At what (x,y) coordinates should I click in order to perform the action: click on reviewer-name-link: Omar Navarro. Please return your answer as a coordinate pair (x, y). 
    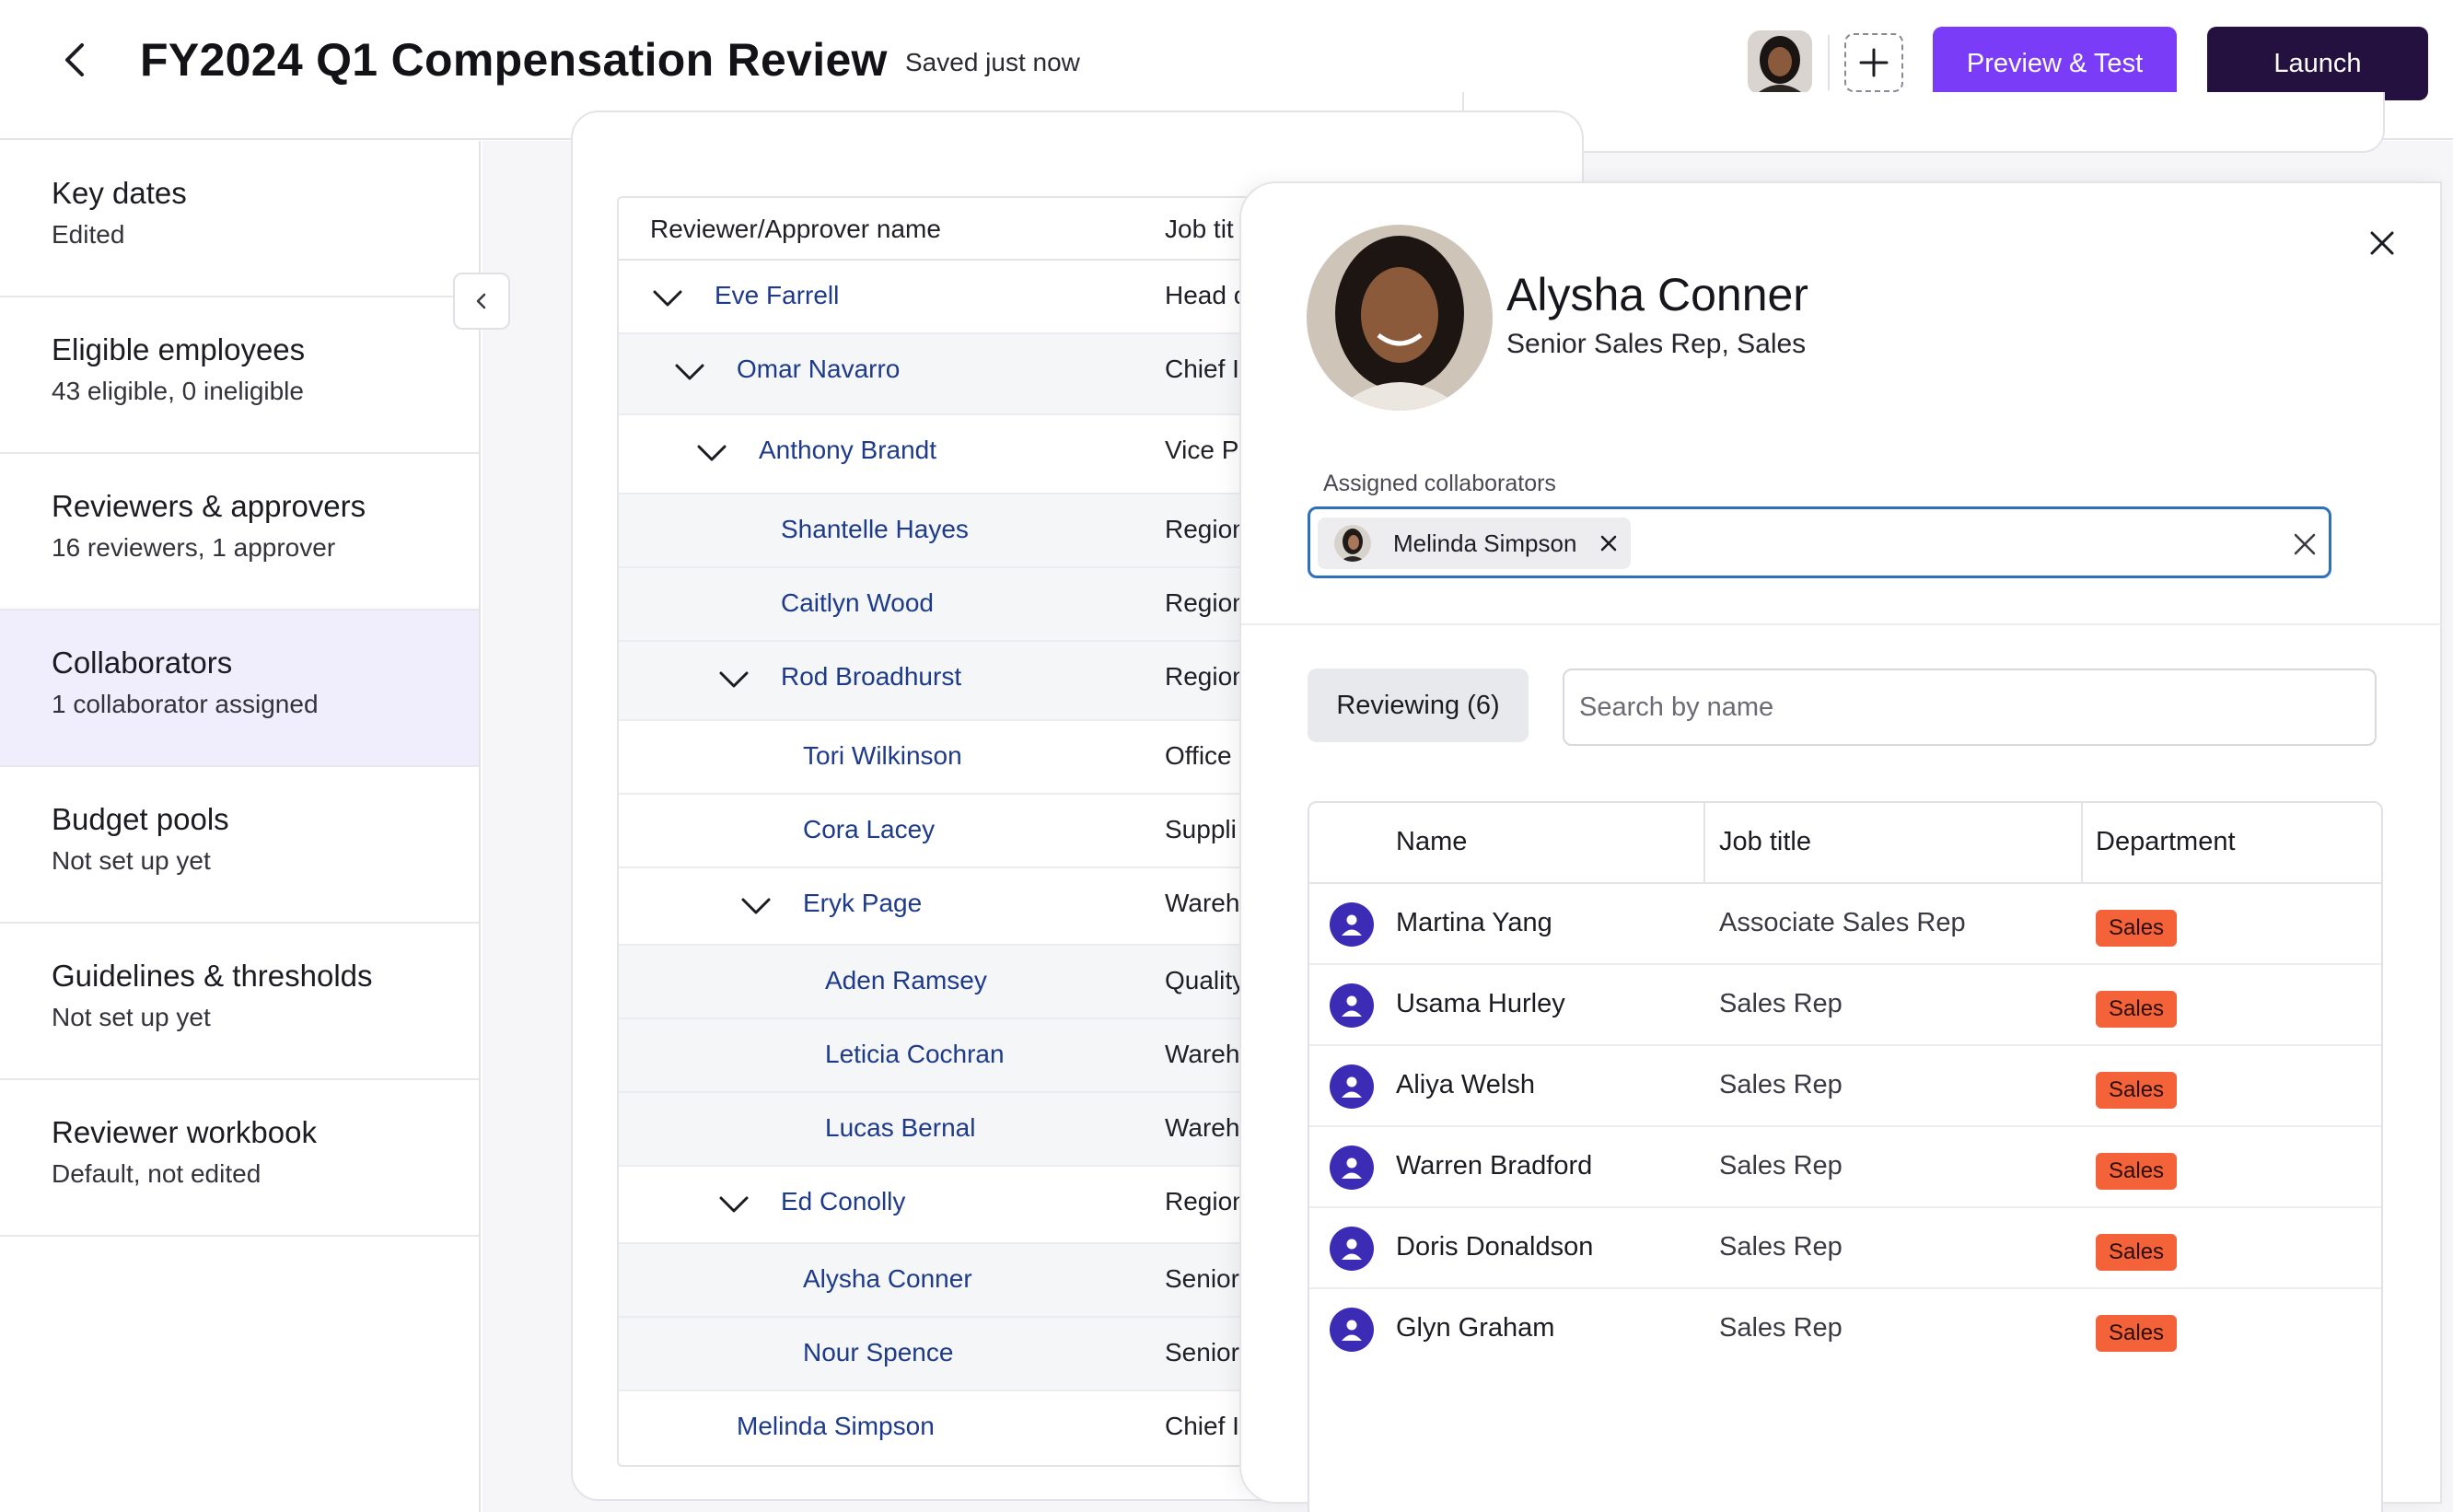
    Looking at the image, I should click on (818, 369).